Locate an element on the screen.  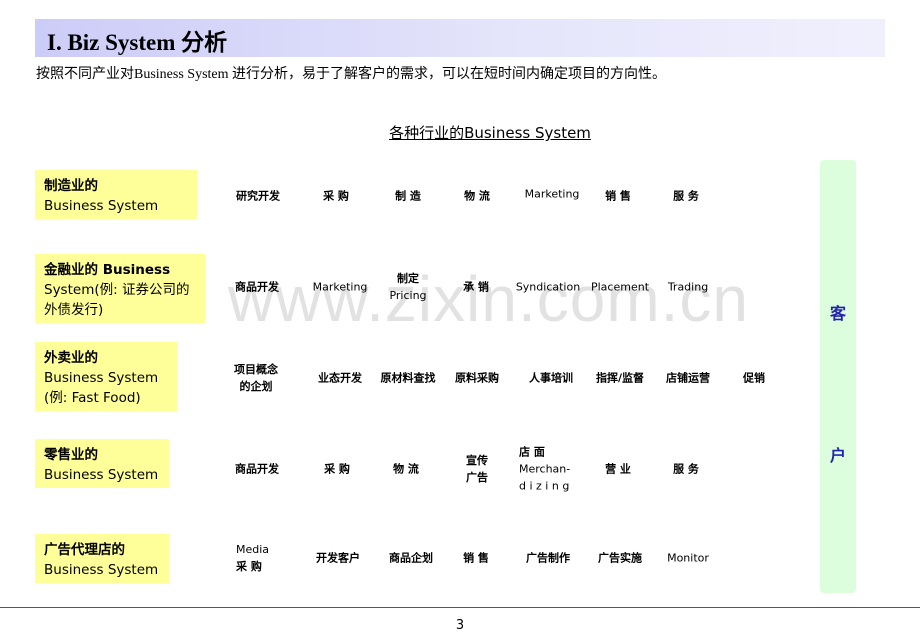
value-chain-step: 项目概念 的企划 is located at coordinates (256, 378).